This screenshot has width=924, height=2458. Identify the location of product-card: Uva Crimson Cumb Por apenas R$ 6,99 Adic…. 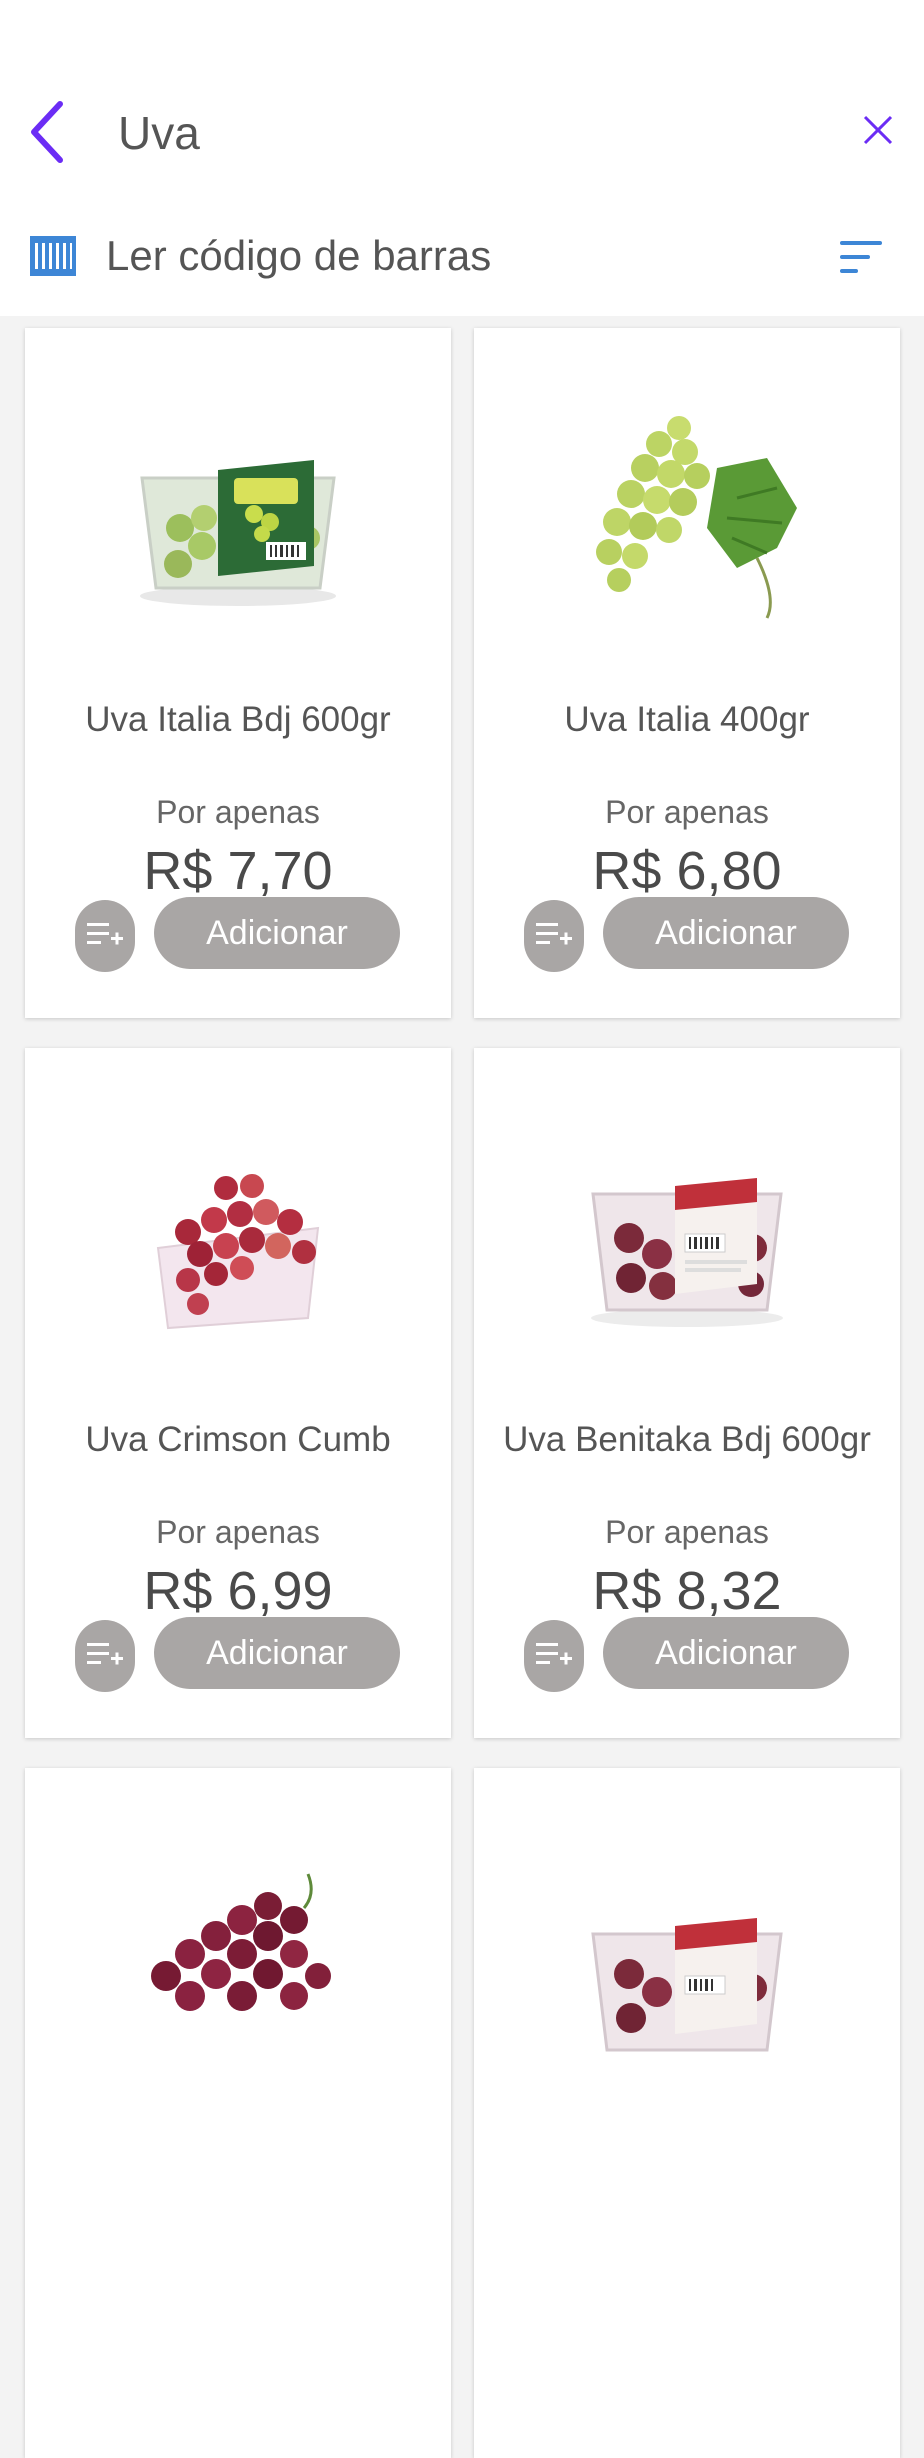
(238, 1393).